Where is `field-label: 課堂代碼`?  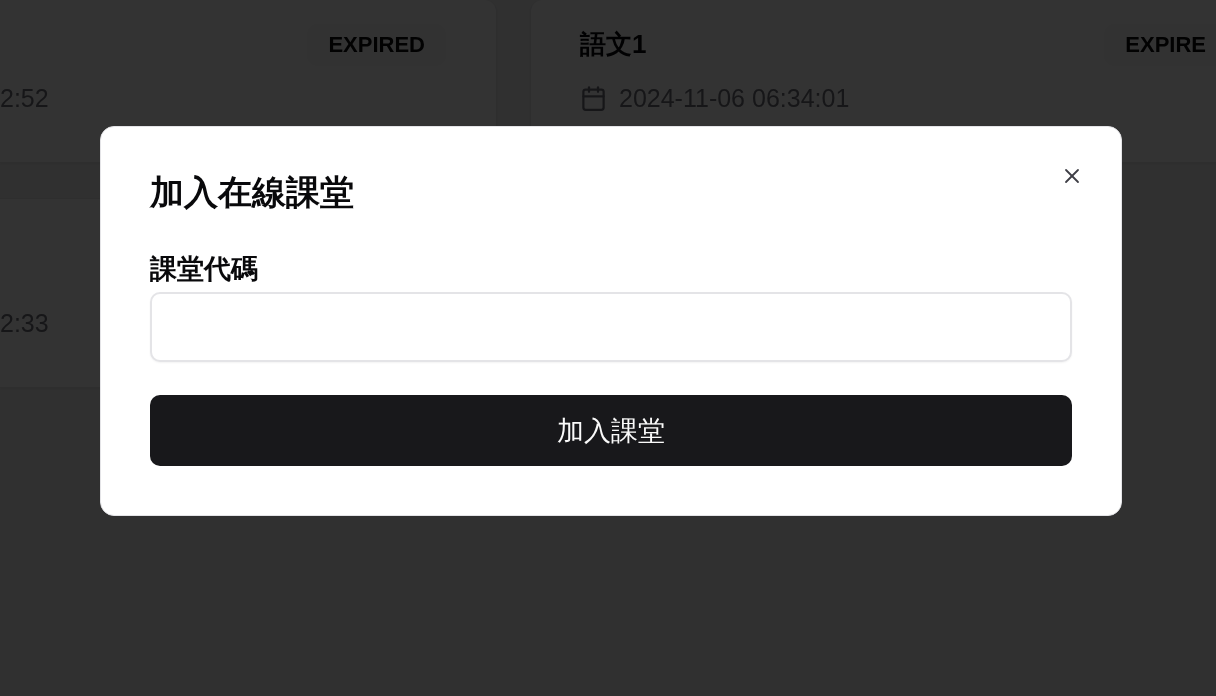
field-label: 課堂代碼 is located at coordinates (204, 269).